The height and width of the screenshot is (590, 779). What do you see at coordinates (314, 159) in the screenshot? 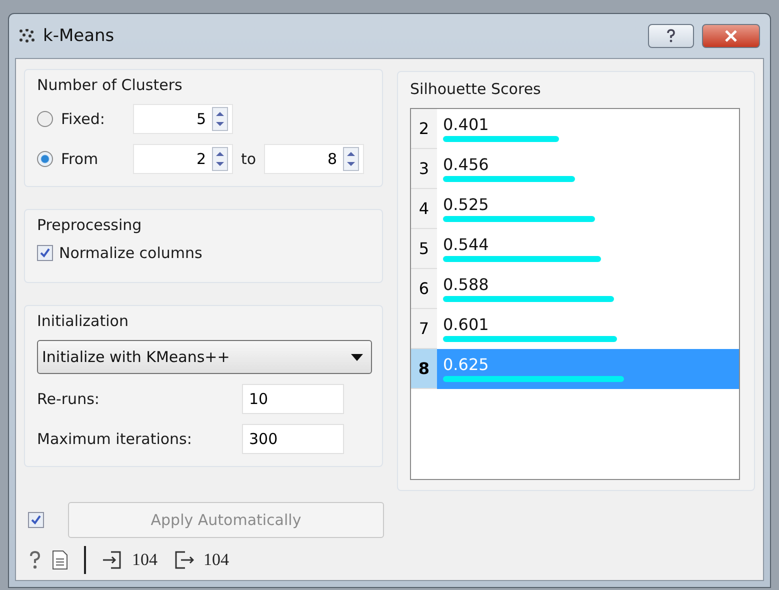
I see `number-spinbox: 8` at bounding box center [314, 159].